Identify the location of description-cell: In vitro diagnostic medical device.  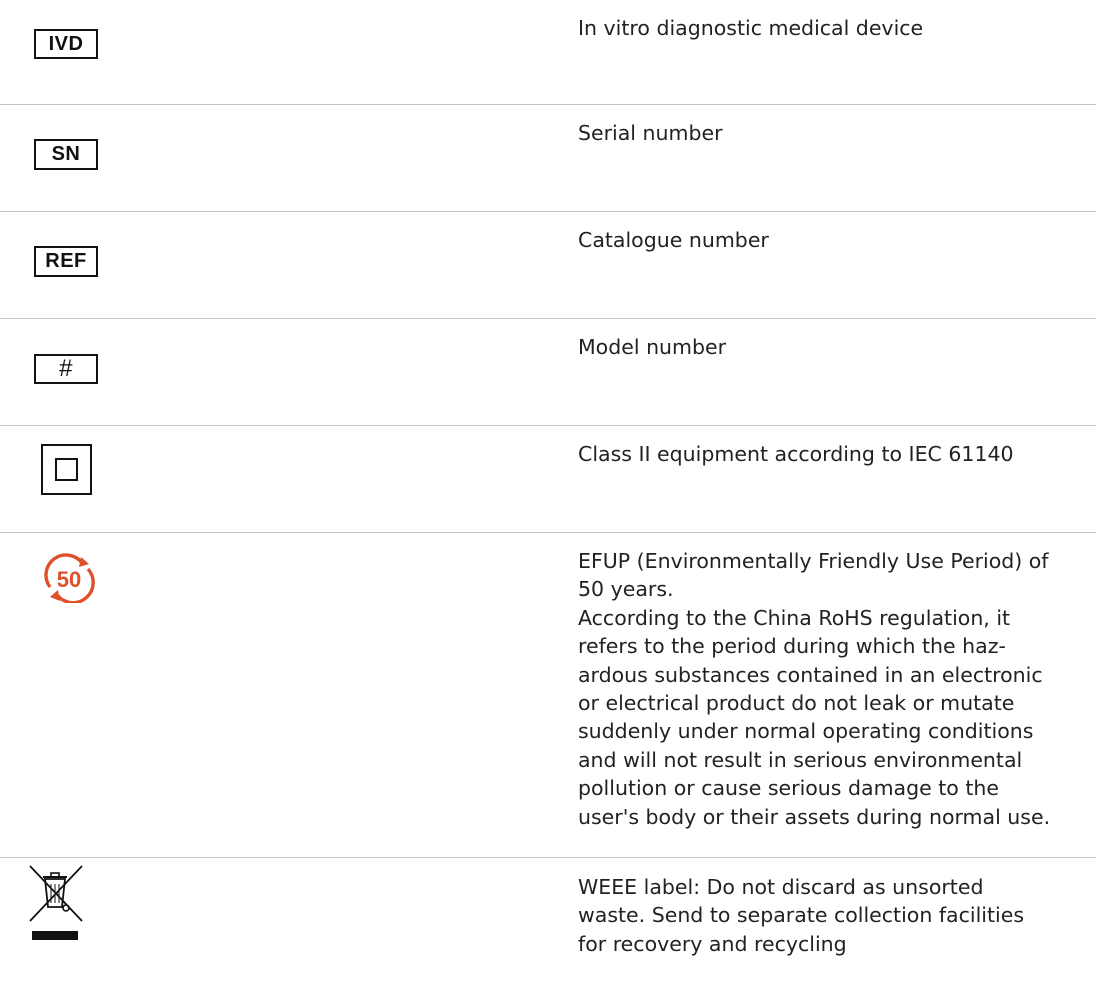
(835, 28).